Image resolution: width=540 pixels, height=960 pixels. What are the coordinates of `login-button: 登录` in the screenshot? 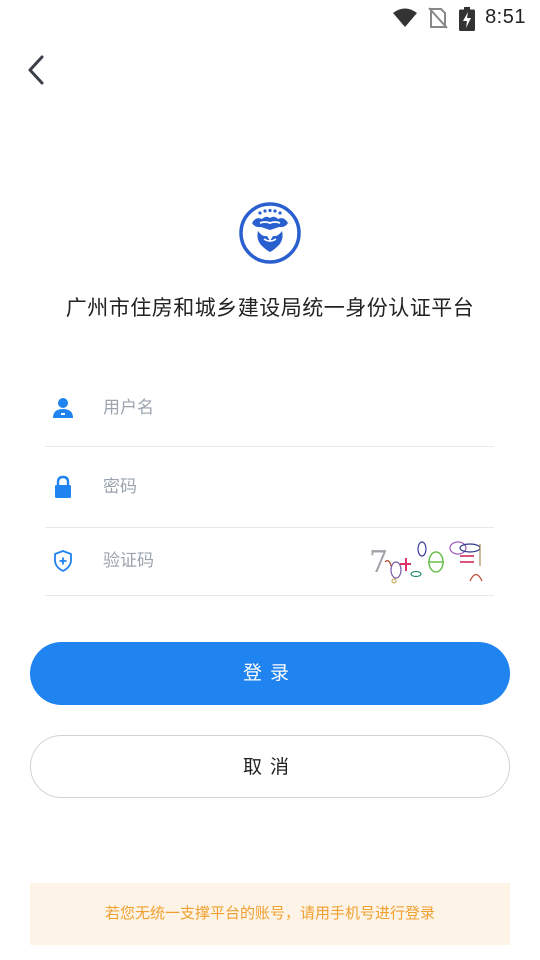 It's located at (270, 673).